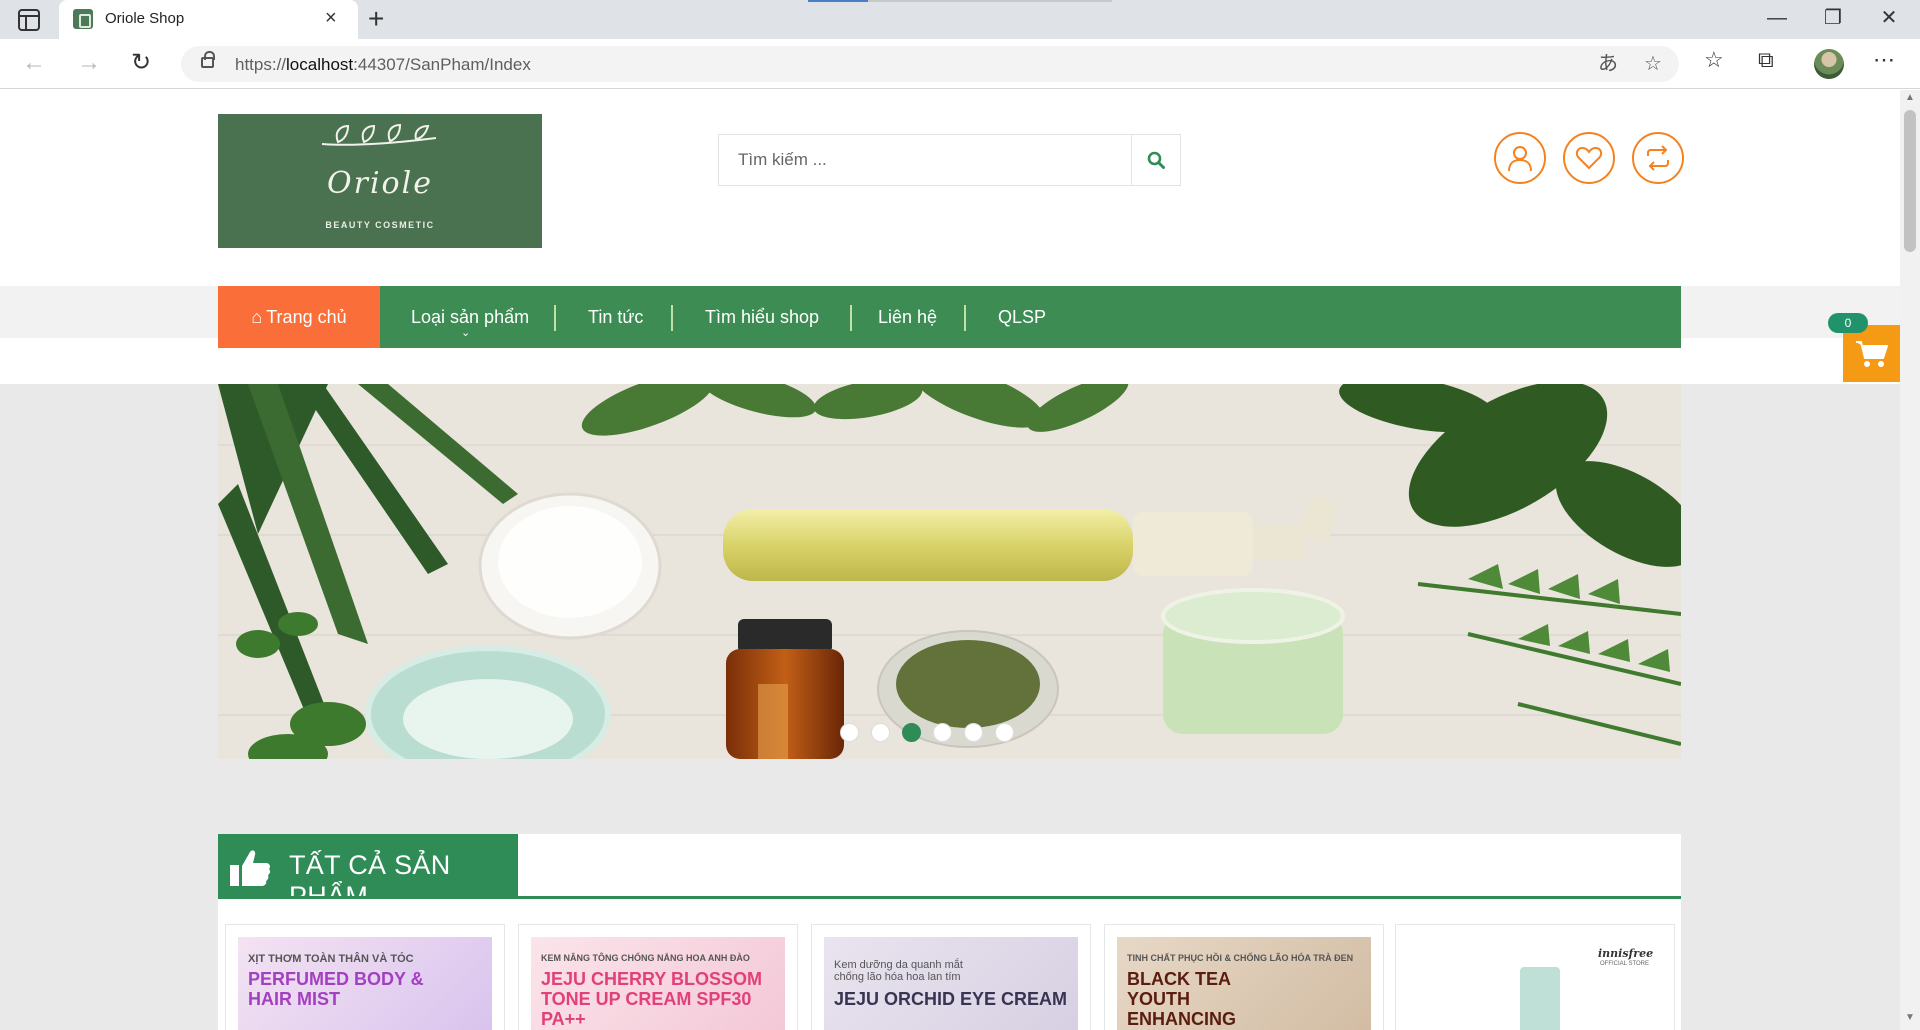  I want to click on profile-avatar, so click(1829, 64).